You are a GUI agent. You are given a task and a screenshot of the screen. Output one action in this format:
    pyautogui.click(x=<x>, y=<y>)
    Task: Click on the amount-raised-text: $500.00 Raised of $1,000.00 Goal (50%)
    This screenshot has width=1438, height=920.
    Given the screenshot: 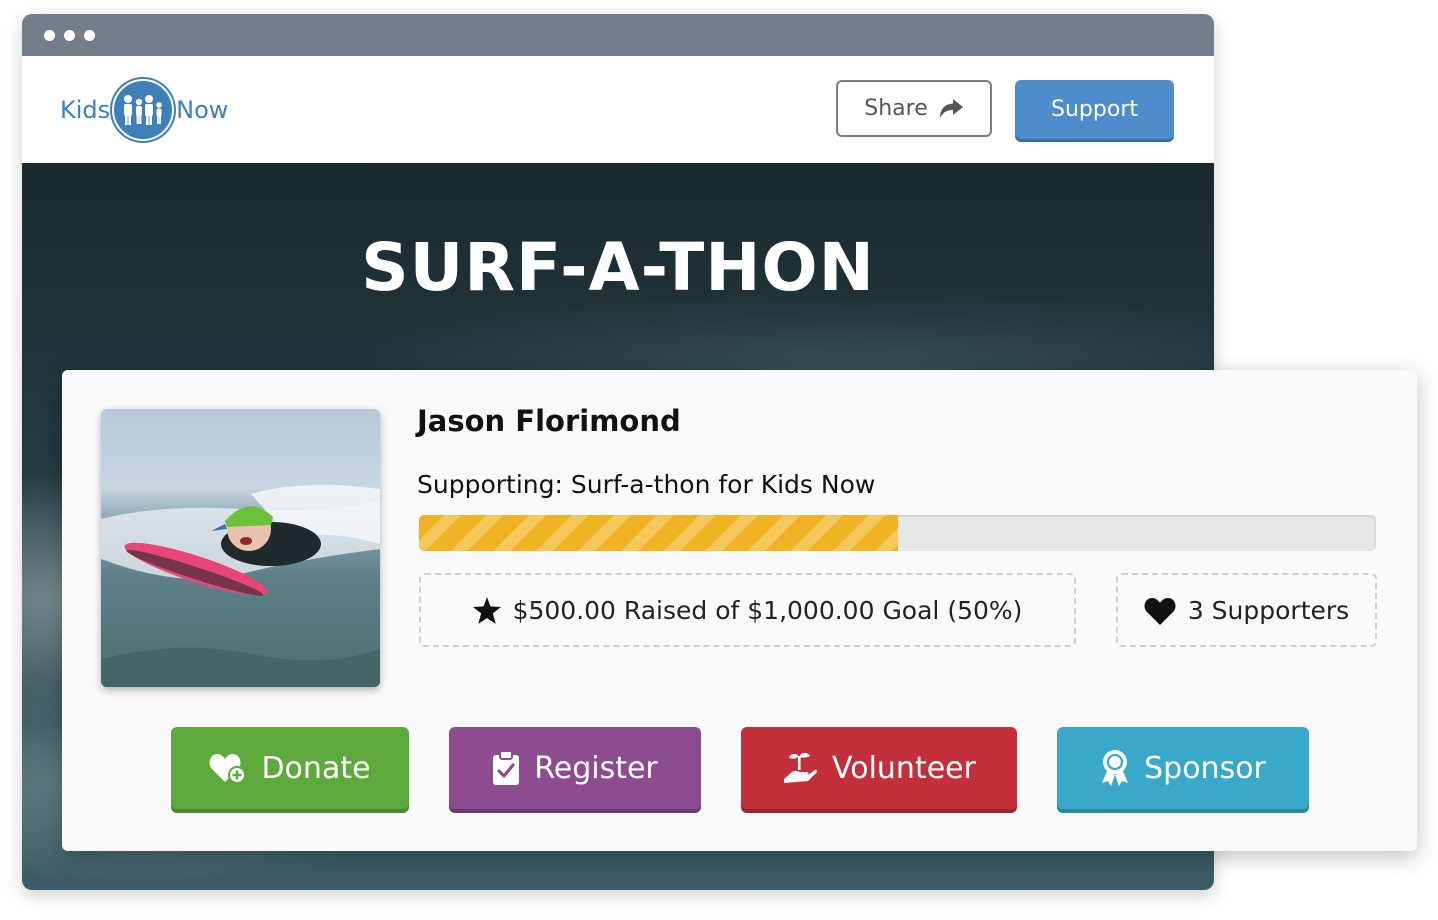 What is the action you would take?
    pyautogui.click(x=767, y=610)
    